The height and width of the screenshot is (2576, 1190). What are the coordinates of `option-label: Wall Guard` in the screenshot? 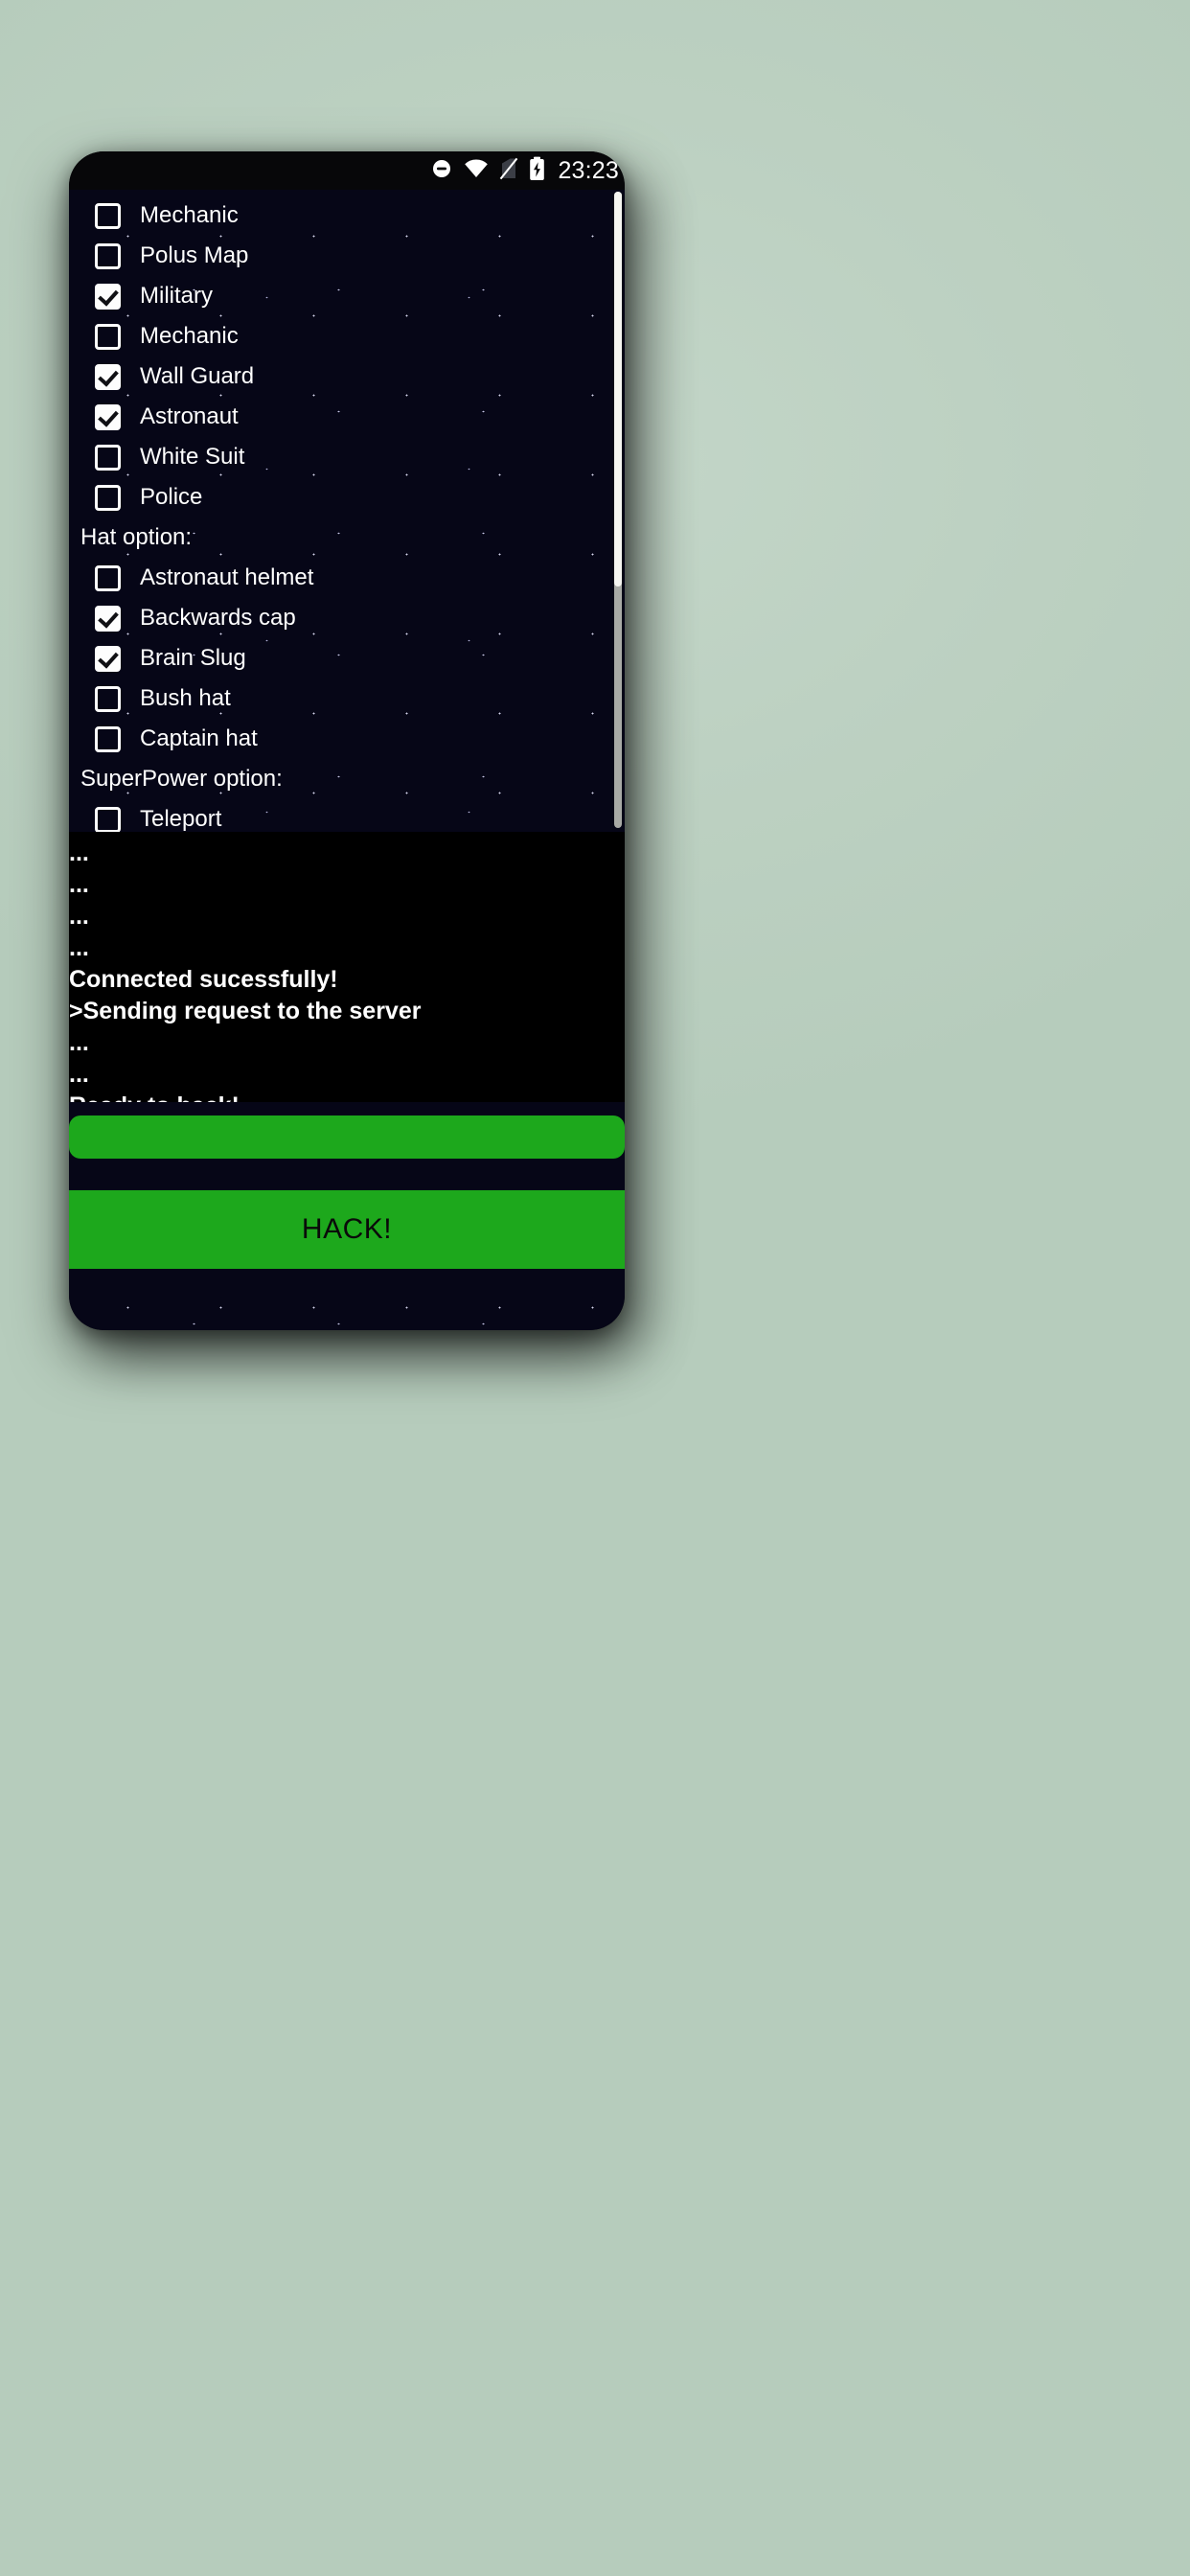 It's located at (198, 376).